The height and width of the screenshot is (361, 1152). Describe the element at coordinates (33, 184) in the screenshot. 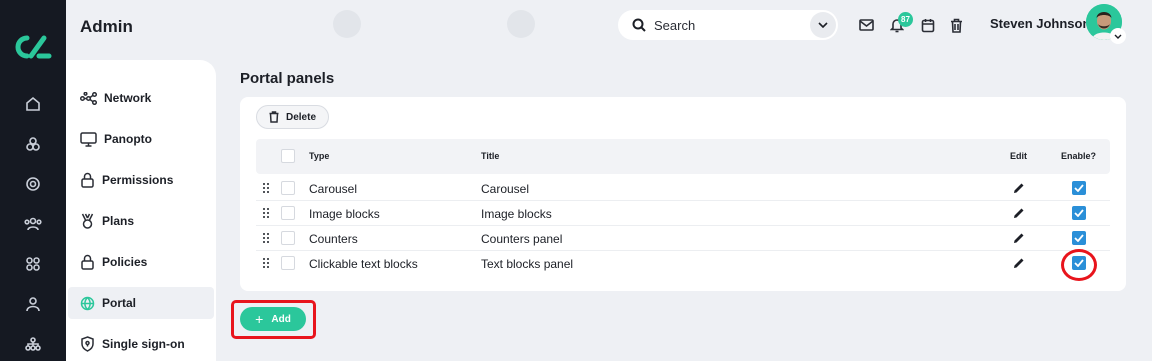

I see `target-icon` at that location.